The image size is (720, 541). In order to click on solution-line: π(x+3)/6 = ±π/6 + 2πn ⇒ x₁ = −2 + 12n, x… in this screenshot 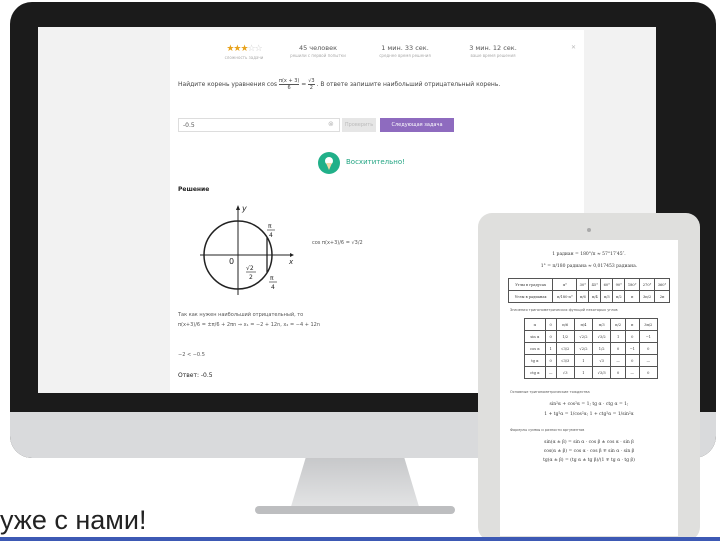, I will do `click(249, 325)`.